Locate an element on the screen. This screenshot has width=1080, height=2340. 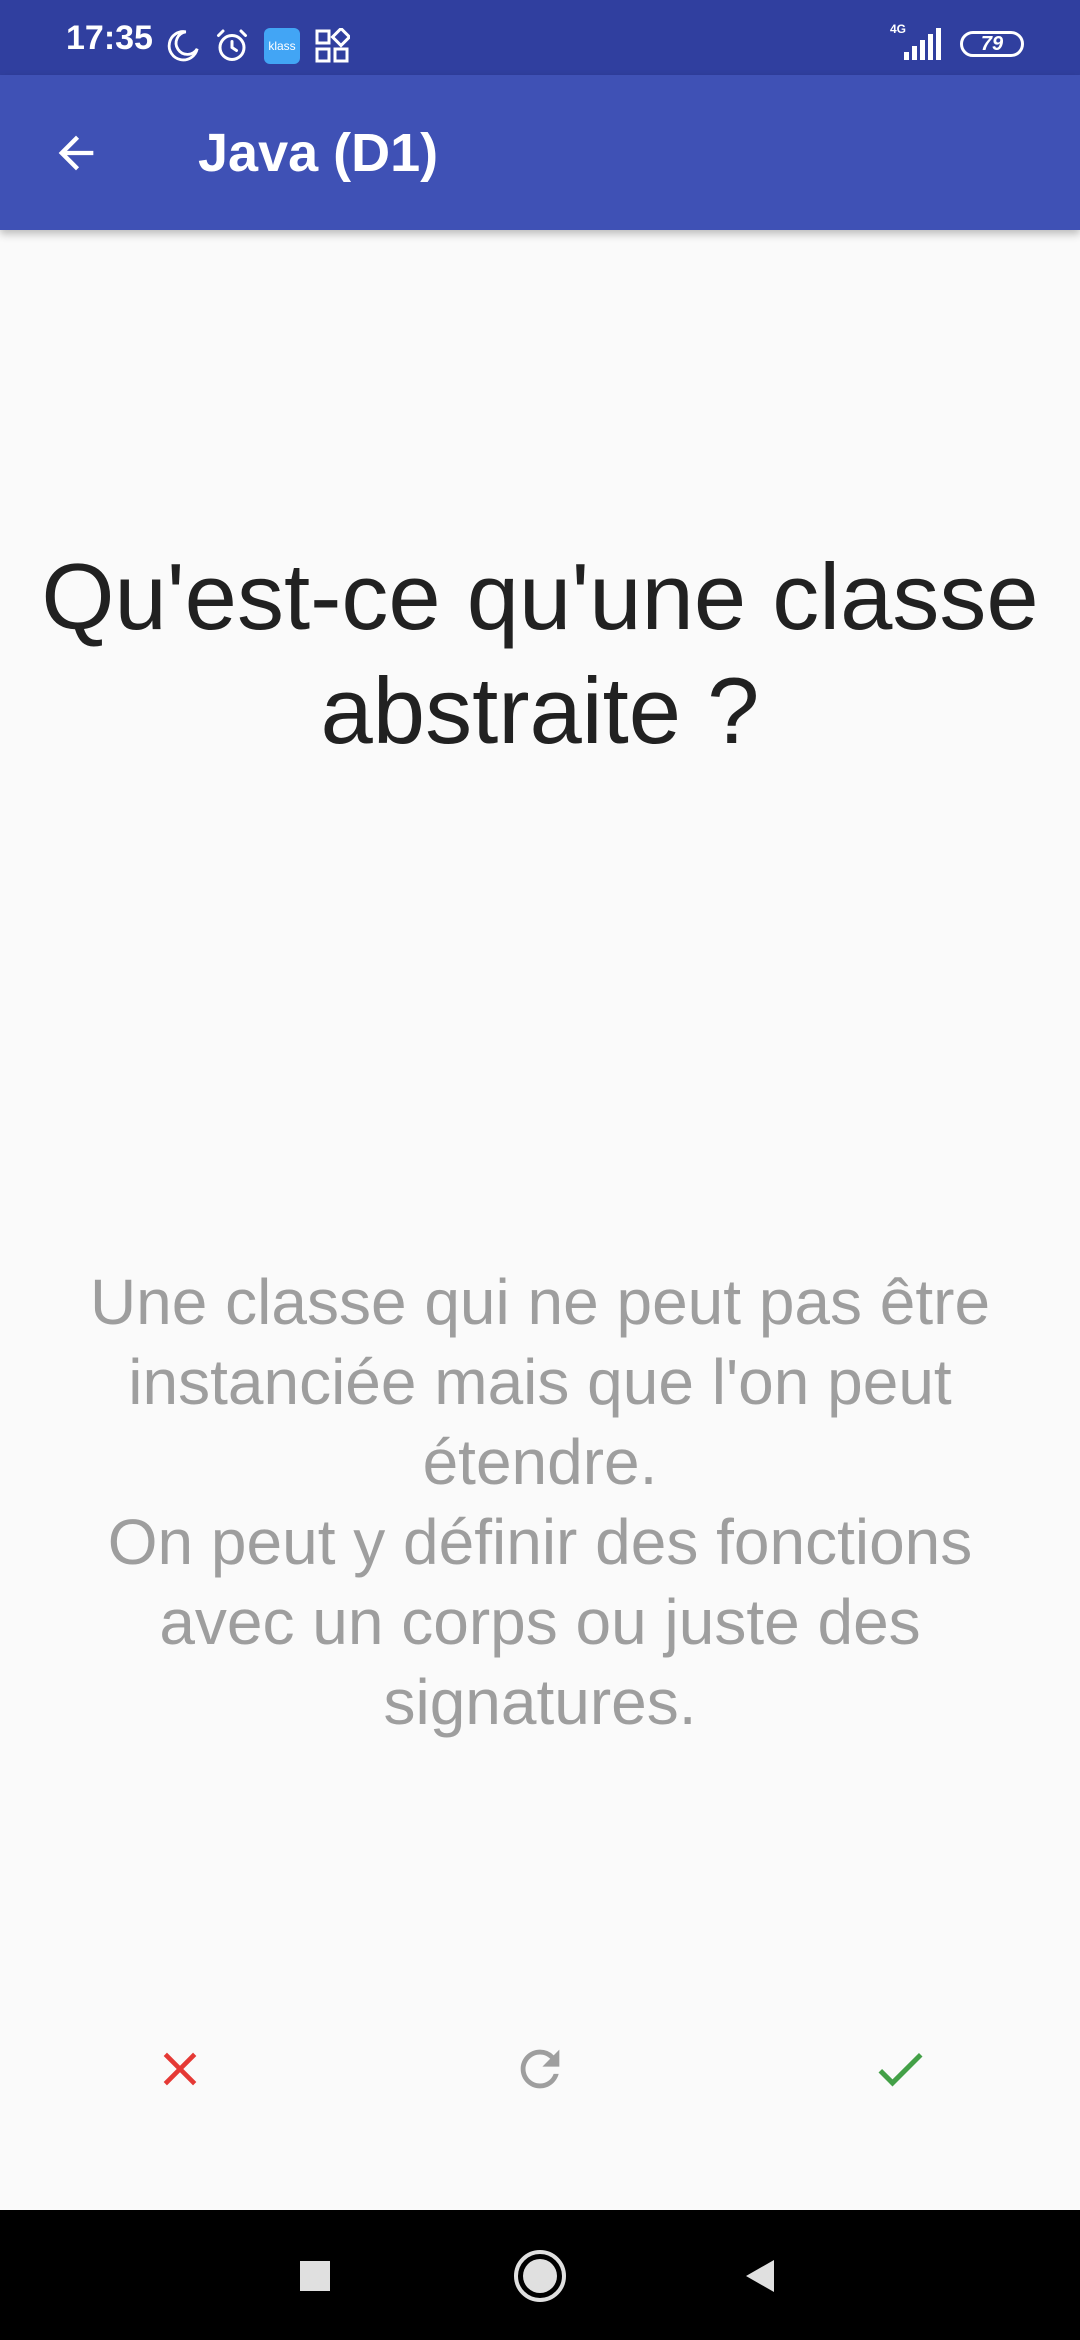
wrong-button is located at coordinates (180, 2069).